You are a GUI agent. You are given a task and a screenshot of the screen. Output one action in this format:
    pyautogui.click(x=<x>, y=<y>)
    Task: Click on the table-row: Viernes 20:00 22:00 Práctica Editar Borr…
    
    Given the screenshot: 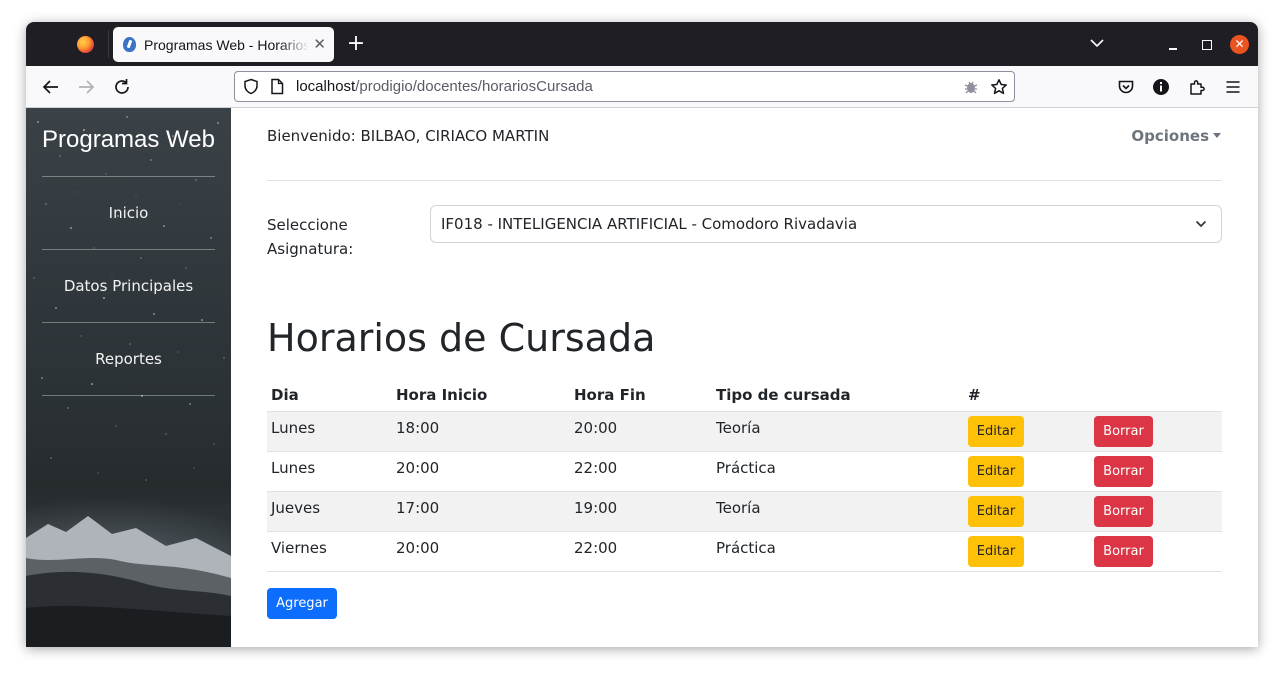 What is the action you would take?
    pyautogui.click(x=744, y=552)
    